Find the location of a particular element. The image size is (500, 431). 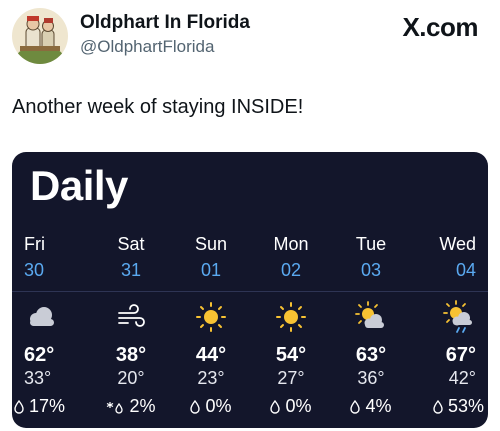

low-temp: 42° is located at coordinates (462, 378).